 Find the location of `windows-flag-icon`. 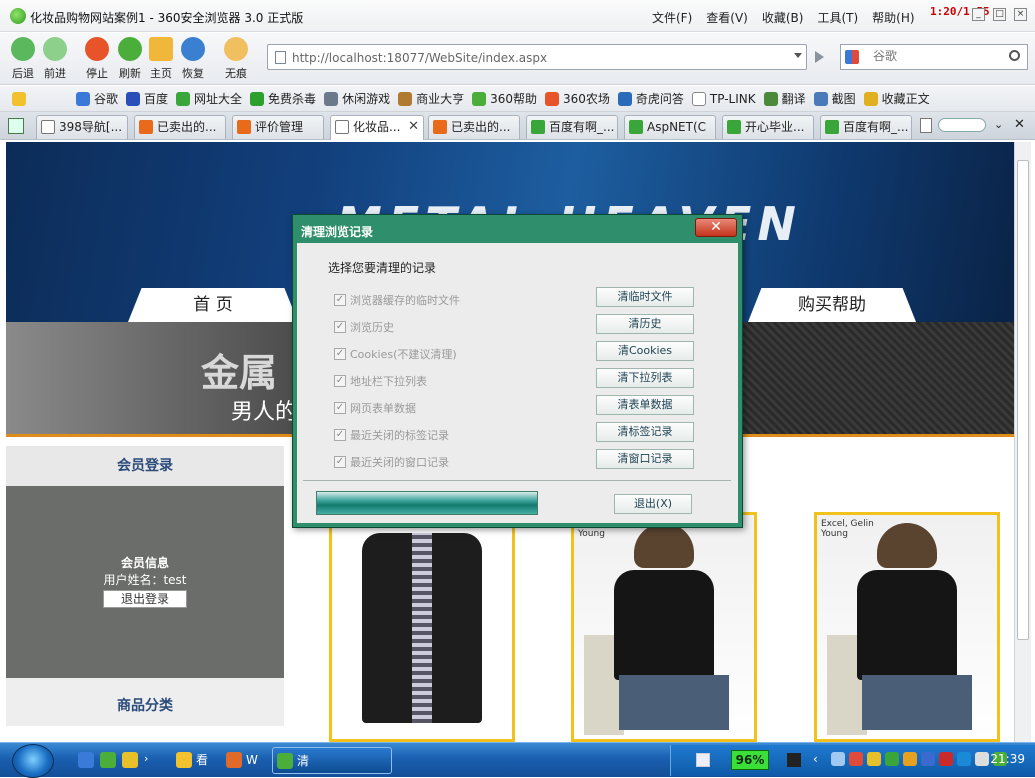

windows-flag-icon is located at coordinates (130, 760).